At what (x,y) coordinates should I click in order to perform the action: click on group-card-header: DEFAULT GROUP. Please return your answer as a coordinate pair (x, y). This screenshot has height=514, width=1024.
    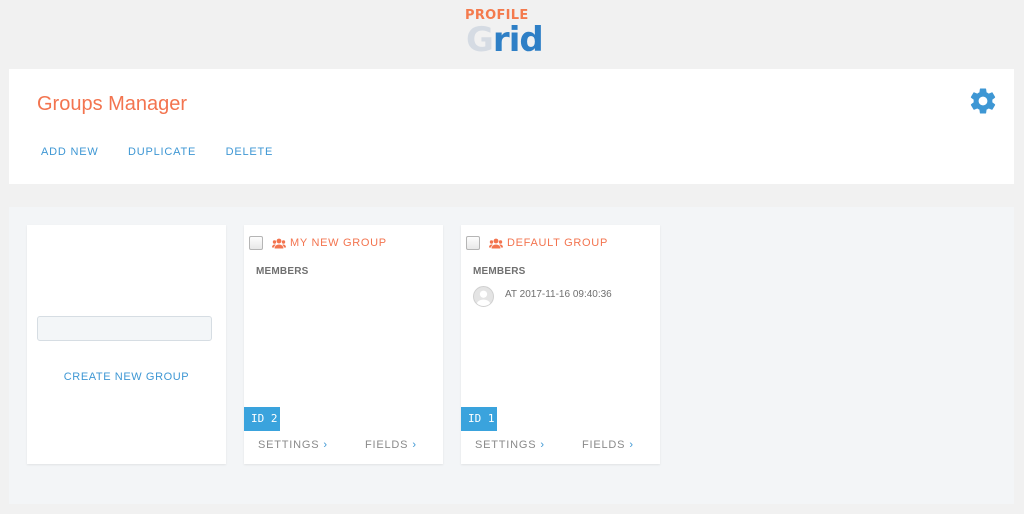
    Looking at the image, I should click on (537, 243).